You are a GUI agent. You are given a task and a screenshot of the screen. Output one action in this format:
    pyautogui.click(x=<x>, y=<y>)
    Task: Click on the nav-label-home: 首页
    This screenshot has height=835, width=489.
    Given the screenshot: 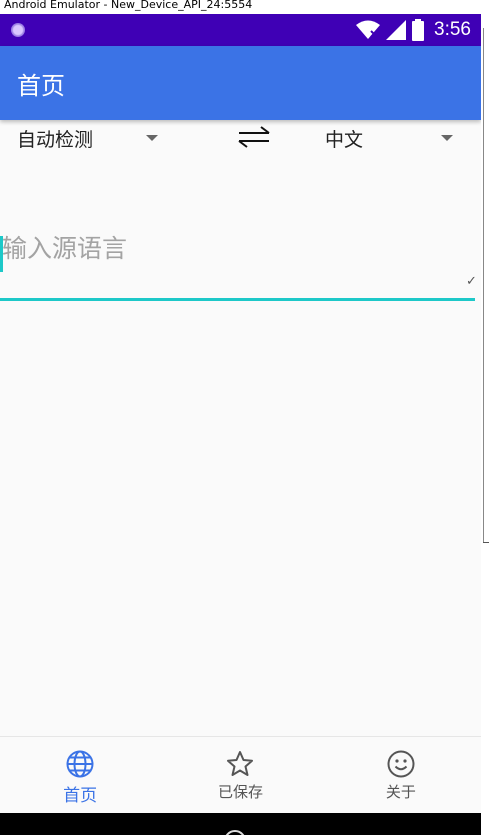 What is the action you would take?
    pyautogui.click(x=80, y=796)
    